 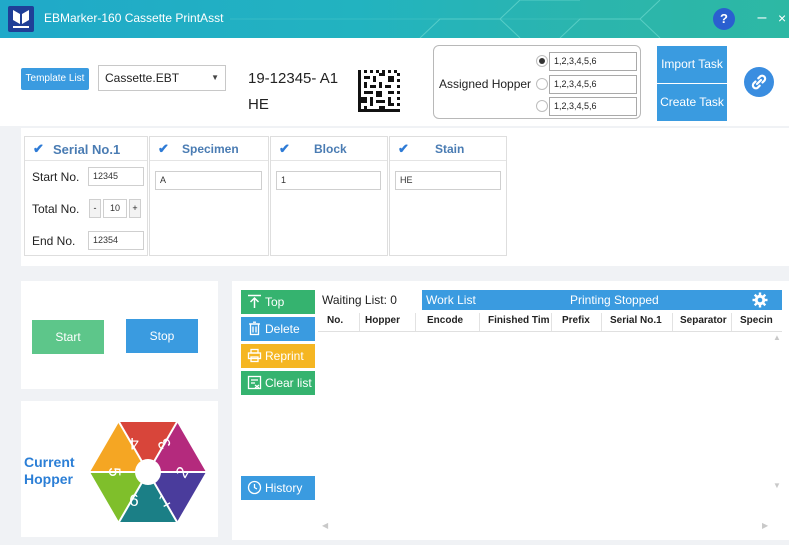 I want to click on stain-checkbox: ✔, so click(x=404, y=148).